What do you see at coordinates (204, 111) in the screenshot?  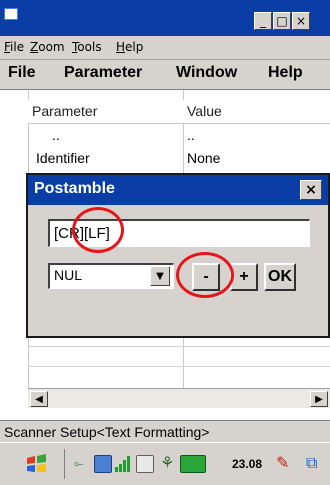 I see `column-header-value: Value` at bounding box center [204, 111].